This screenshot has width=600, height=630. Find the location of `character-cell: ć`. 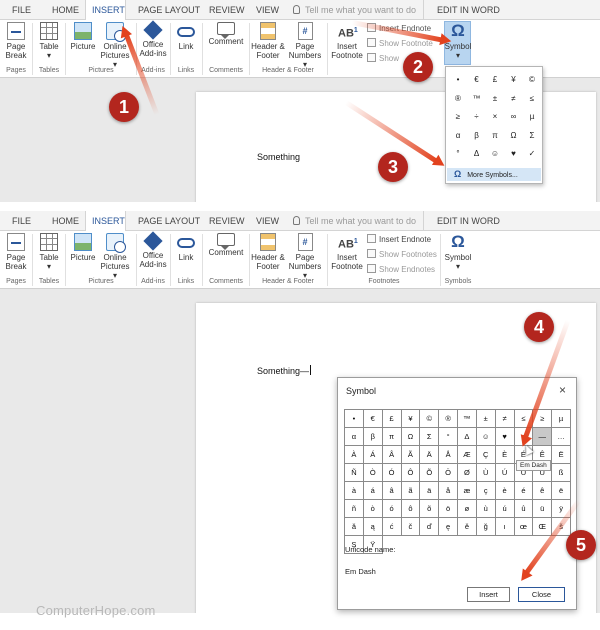

character-cell: ć is located at coordinates (392, 527).